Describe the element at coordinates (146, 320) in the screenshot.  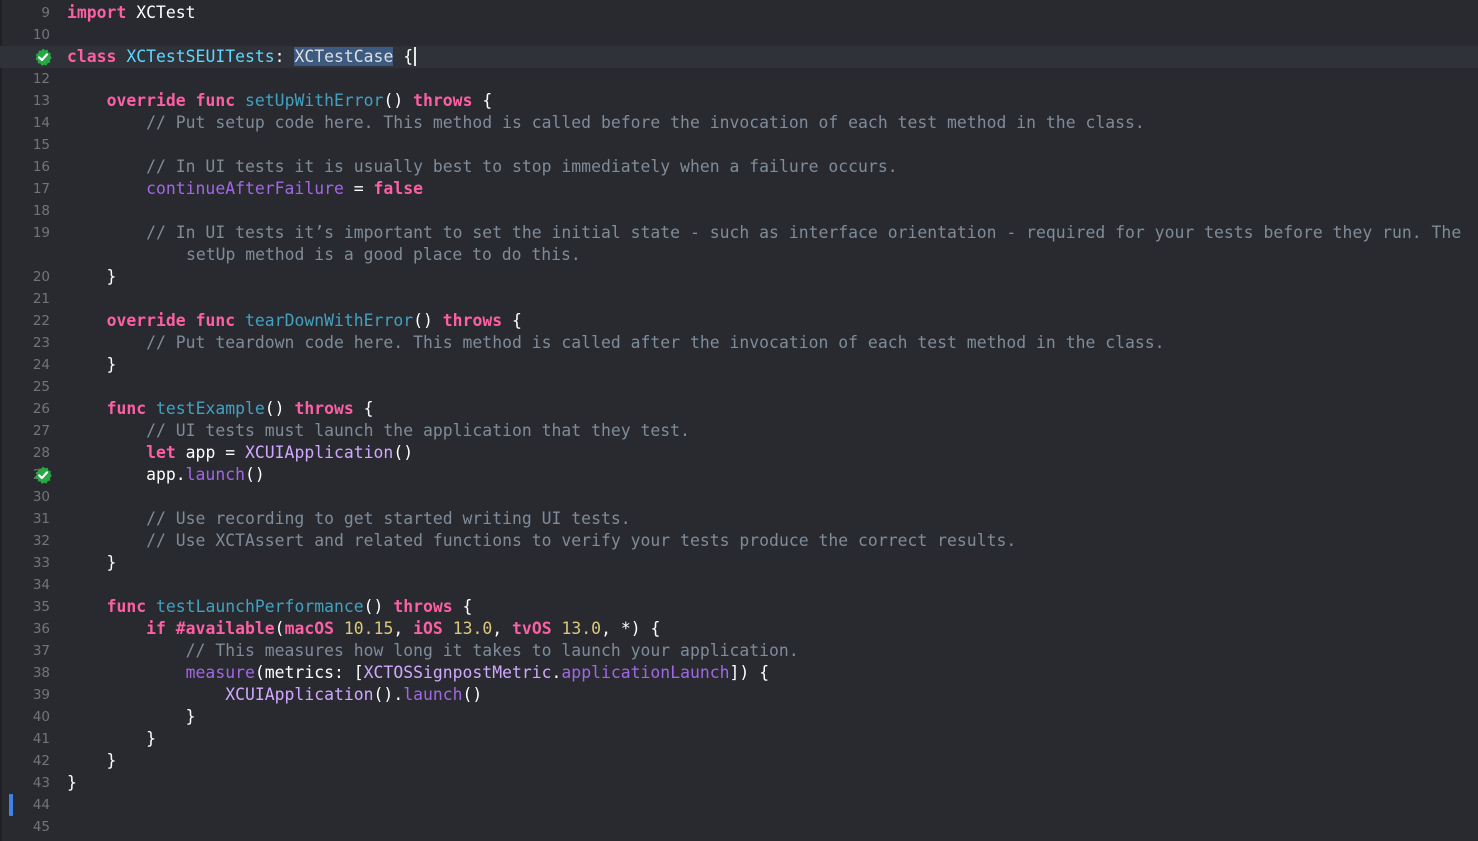
I see `code-token: override` at that location.